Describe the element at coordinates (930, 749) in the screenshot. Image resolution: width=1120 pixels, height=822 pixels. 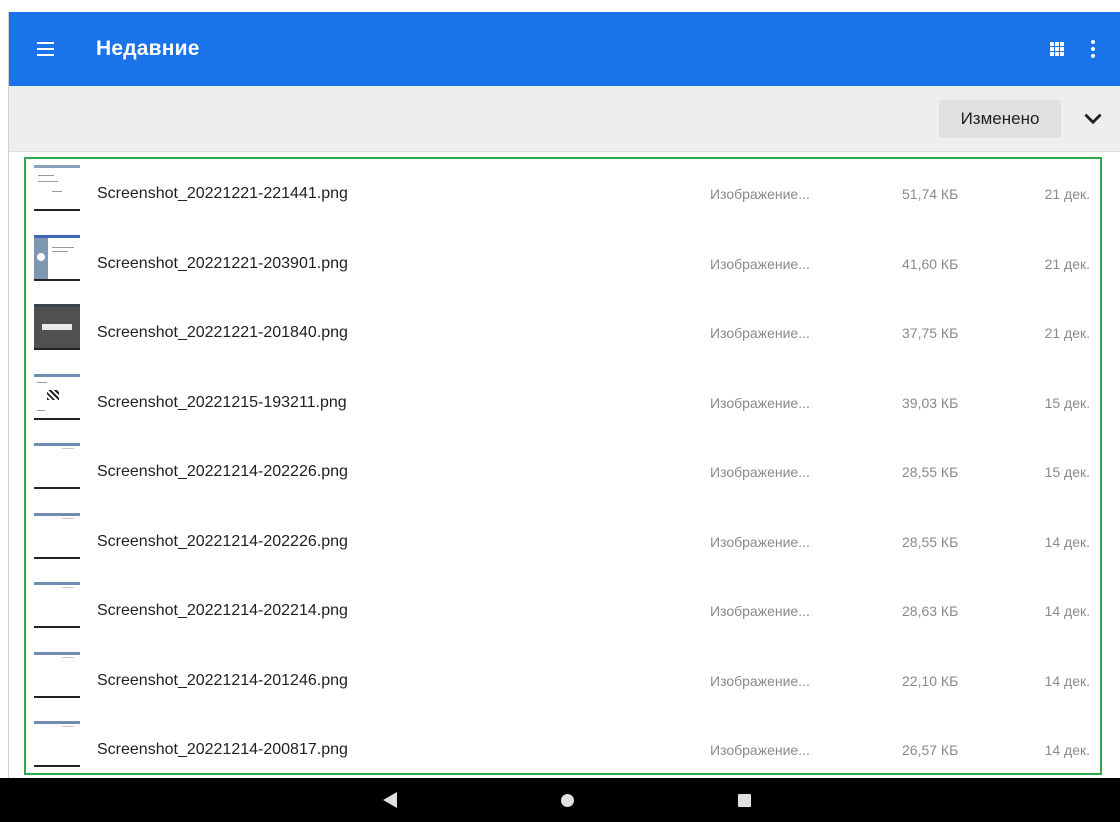
I see `file-size: 26,57 КБ` at that location.